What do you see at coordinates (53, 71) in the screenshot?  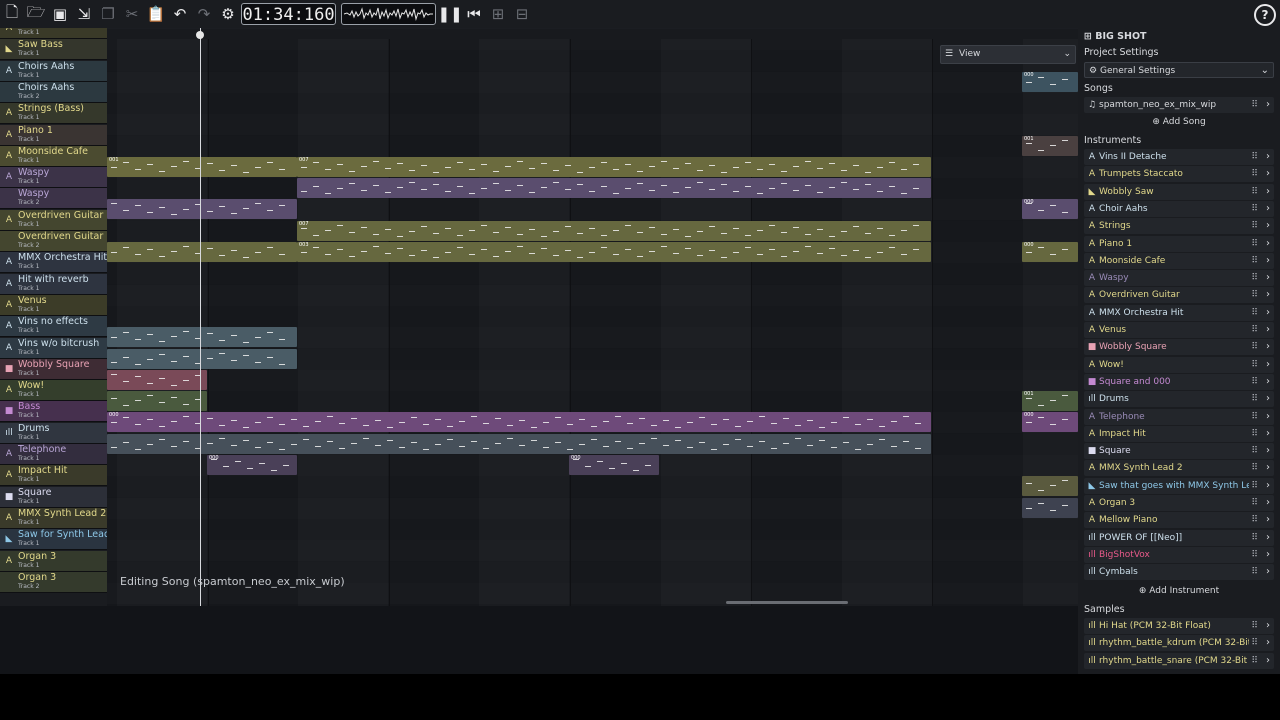 I see `track-row: A Choirs Aahs Track 1` at bounding box center [53, 71].